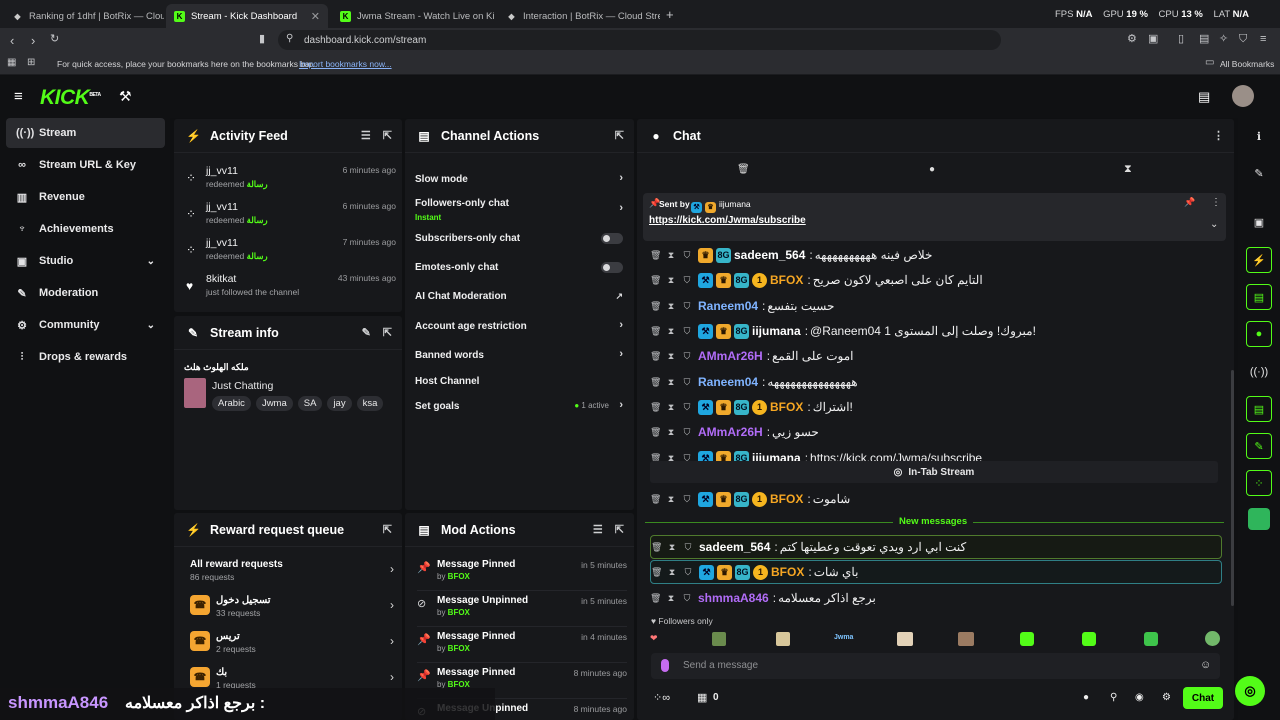  Describe the element at coordinates (413, 16) in the screenshot. I see `browser-tab: K Jwma Stream - Watch Live on Kick ✕` at that location.